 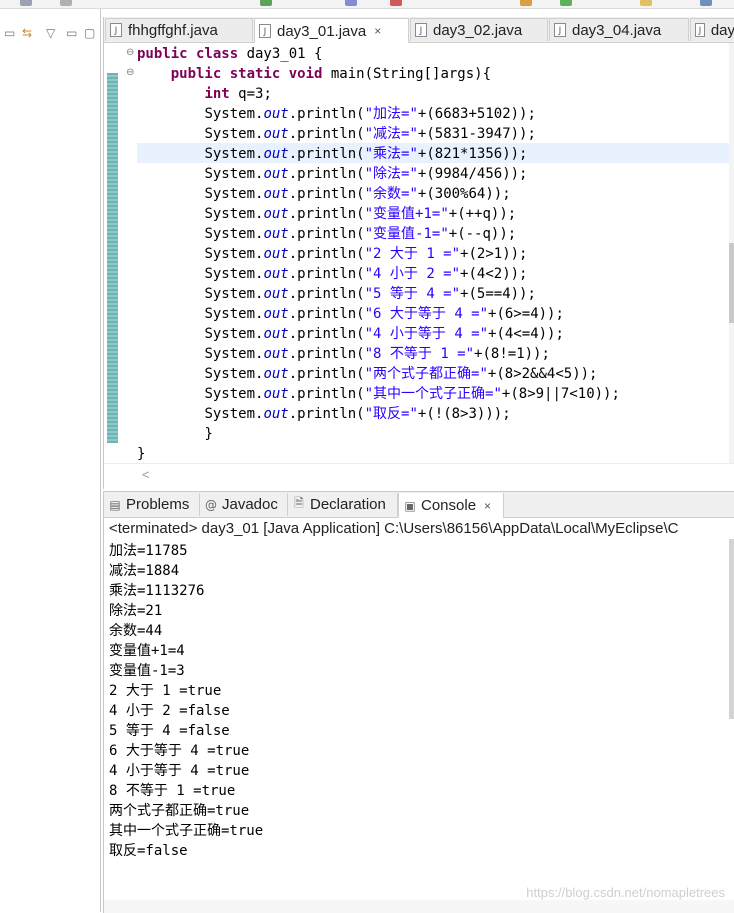 I want to click on code-token: +(5831-3947));, so click(x=476, y=134).